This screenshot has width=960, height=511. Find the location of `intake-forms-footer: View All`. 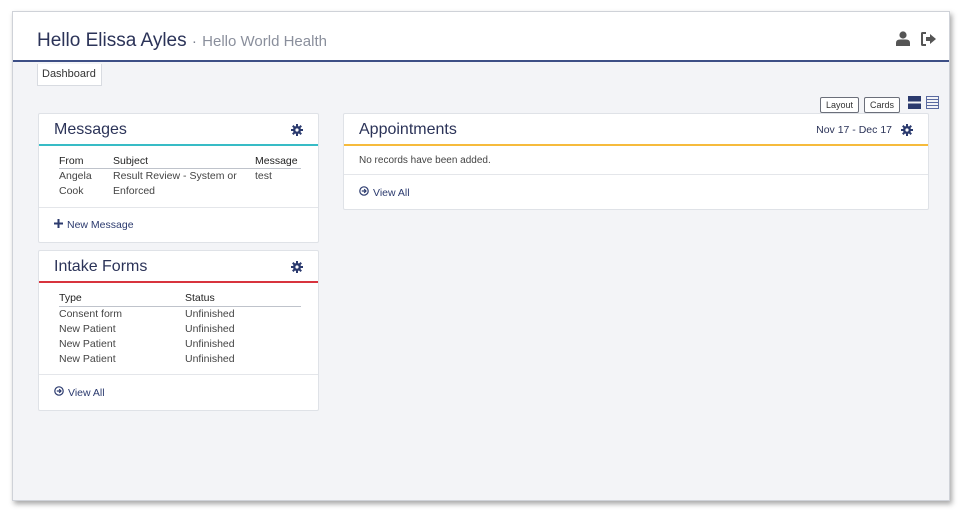

intake-forms-footer: View All is located at coordinates (178, 392).